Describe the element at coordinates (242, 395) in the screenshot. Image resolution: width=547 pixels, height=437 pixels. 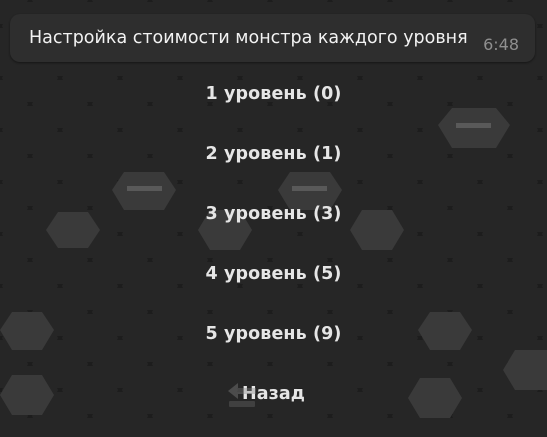
I see `back-arrow-icon` at that location.